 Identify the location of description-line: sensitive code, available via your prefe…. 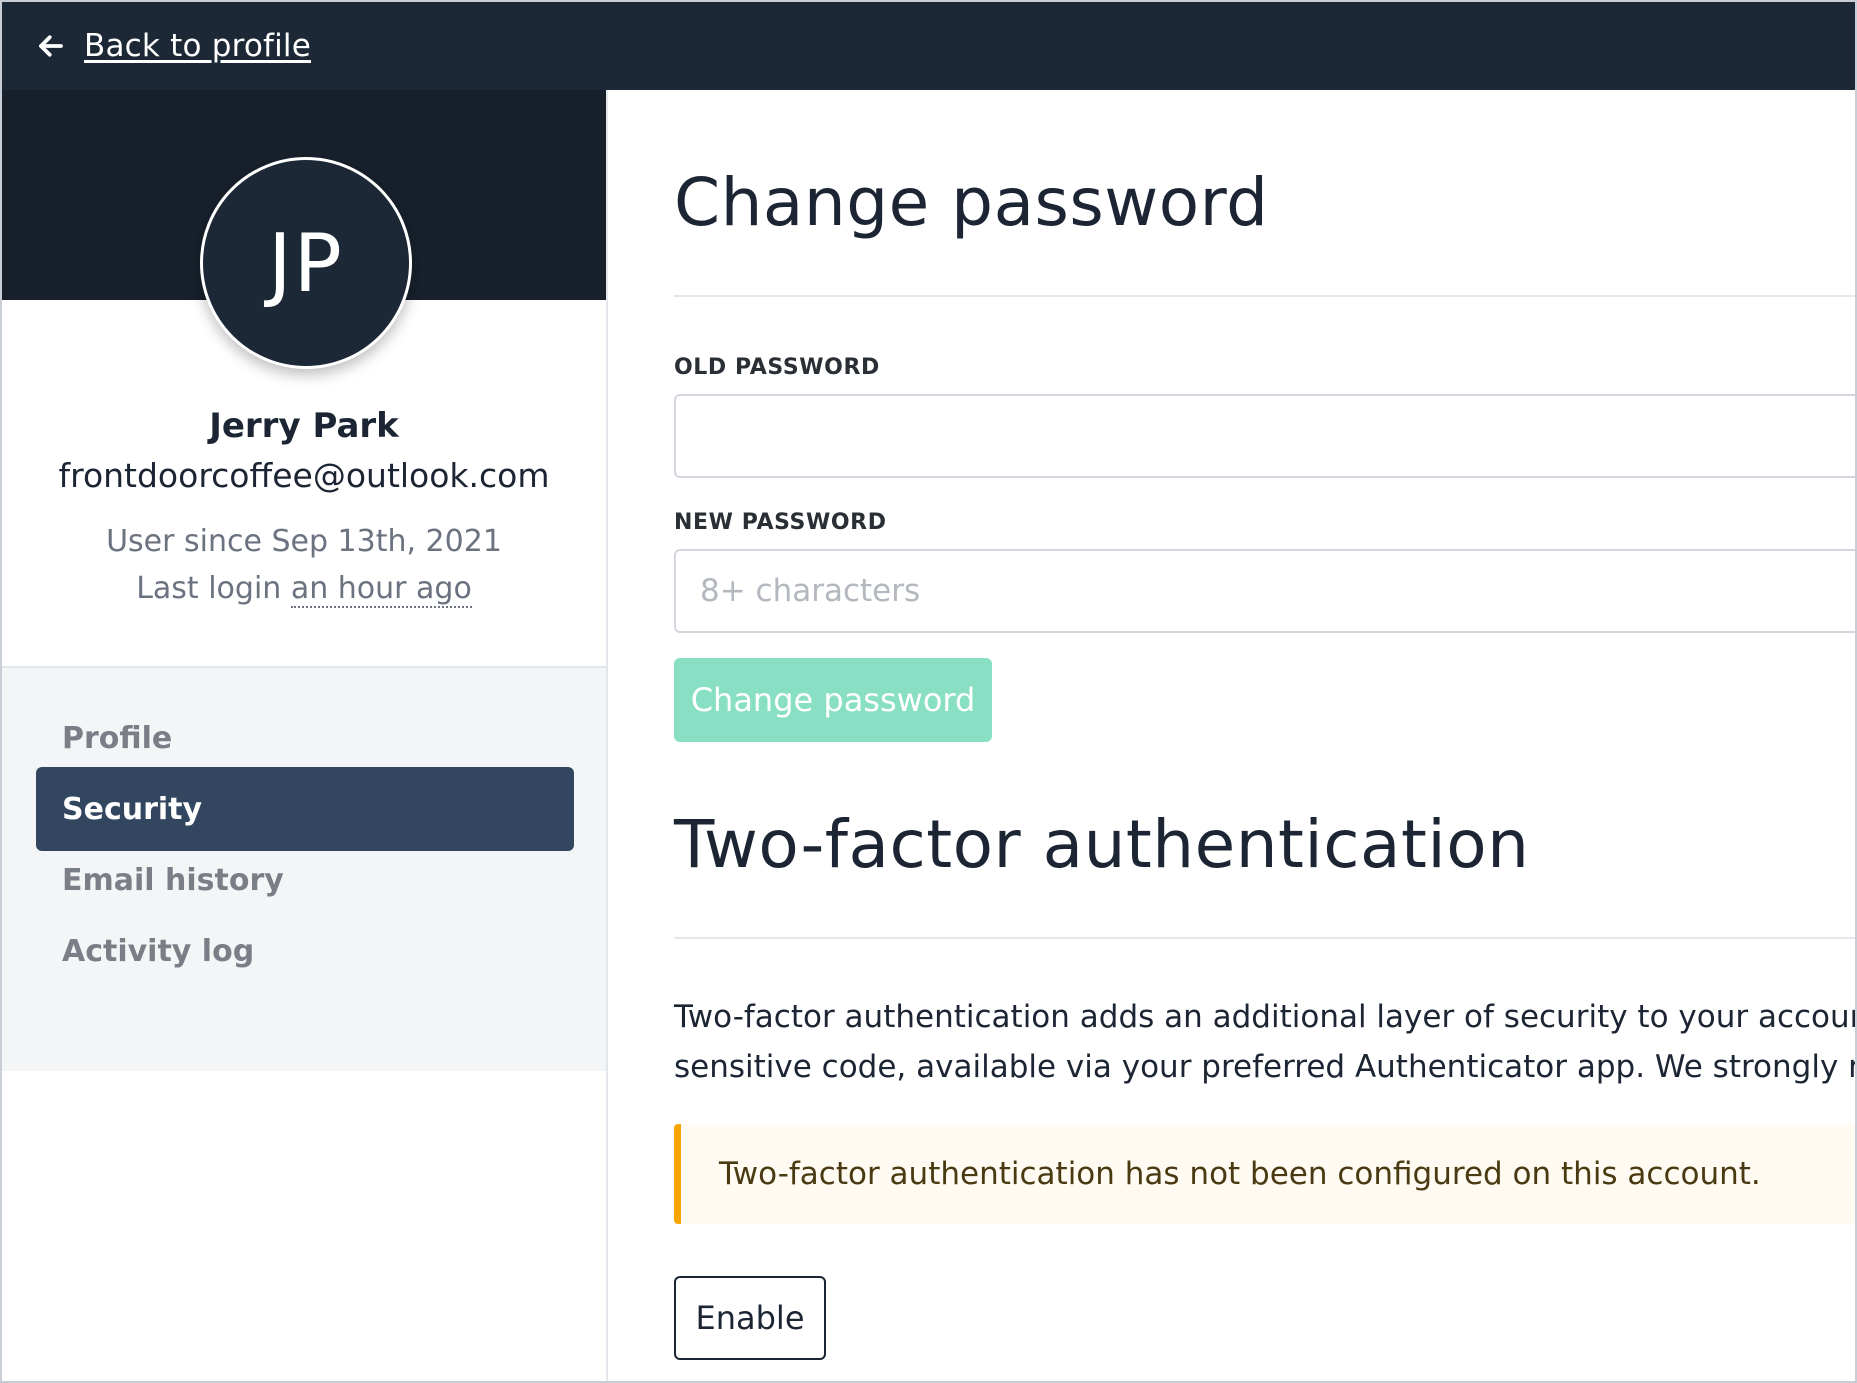
(1265, 1067).